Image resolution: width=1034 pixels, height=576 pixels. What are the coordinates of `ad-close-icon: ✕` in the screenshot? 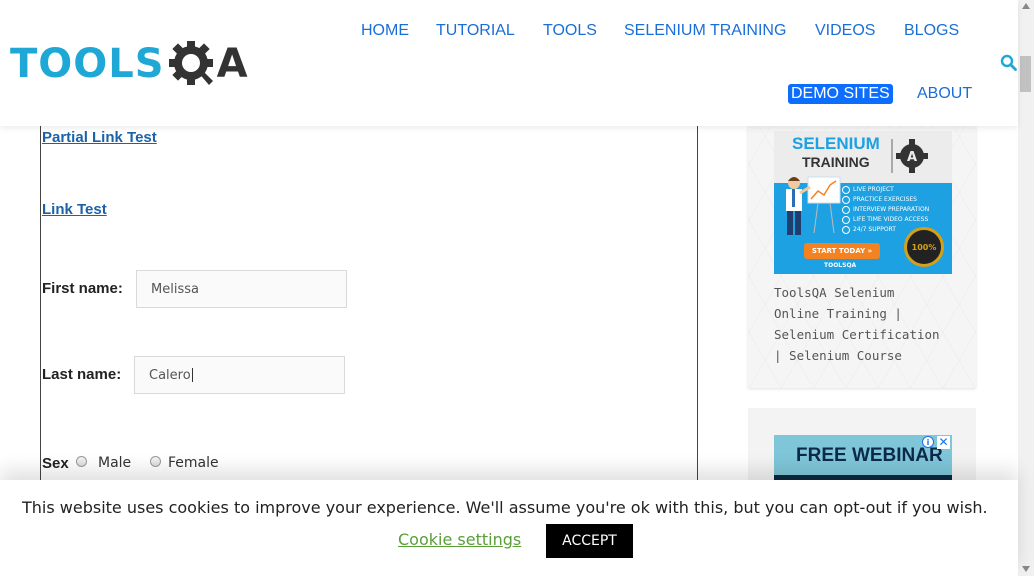 It's located at (943, 442).